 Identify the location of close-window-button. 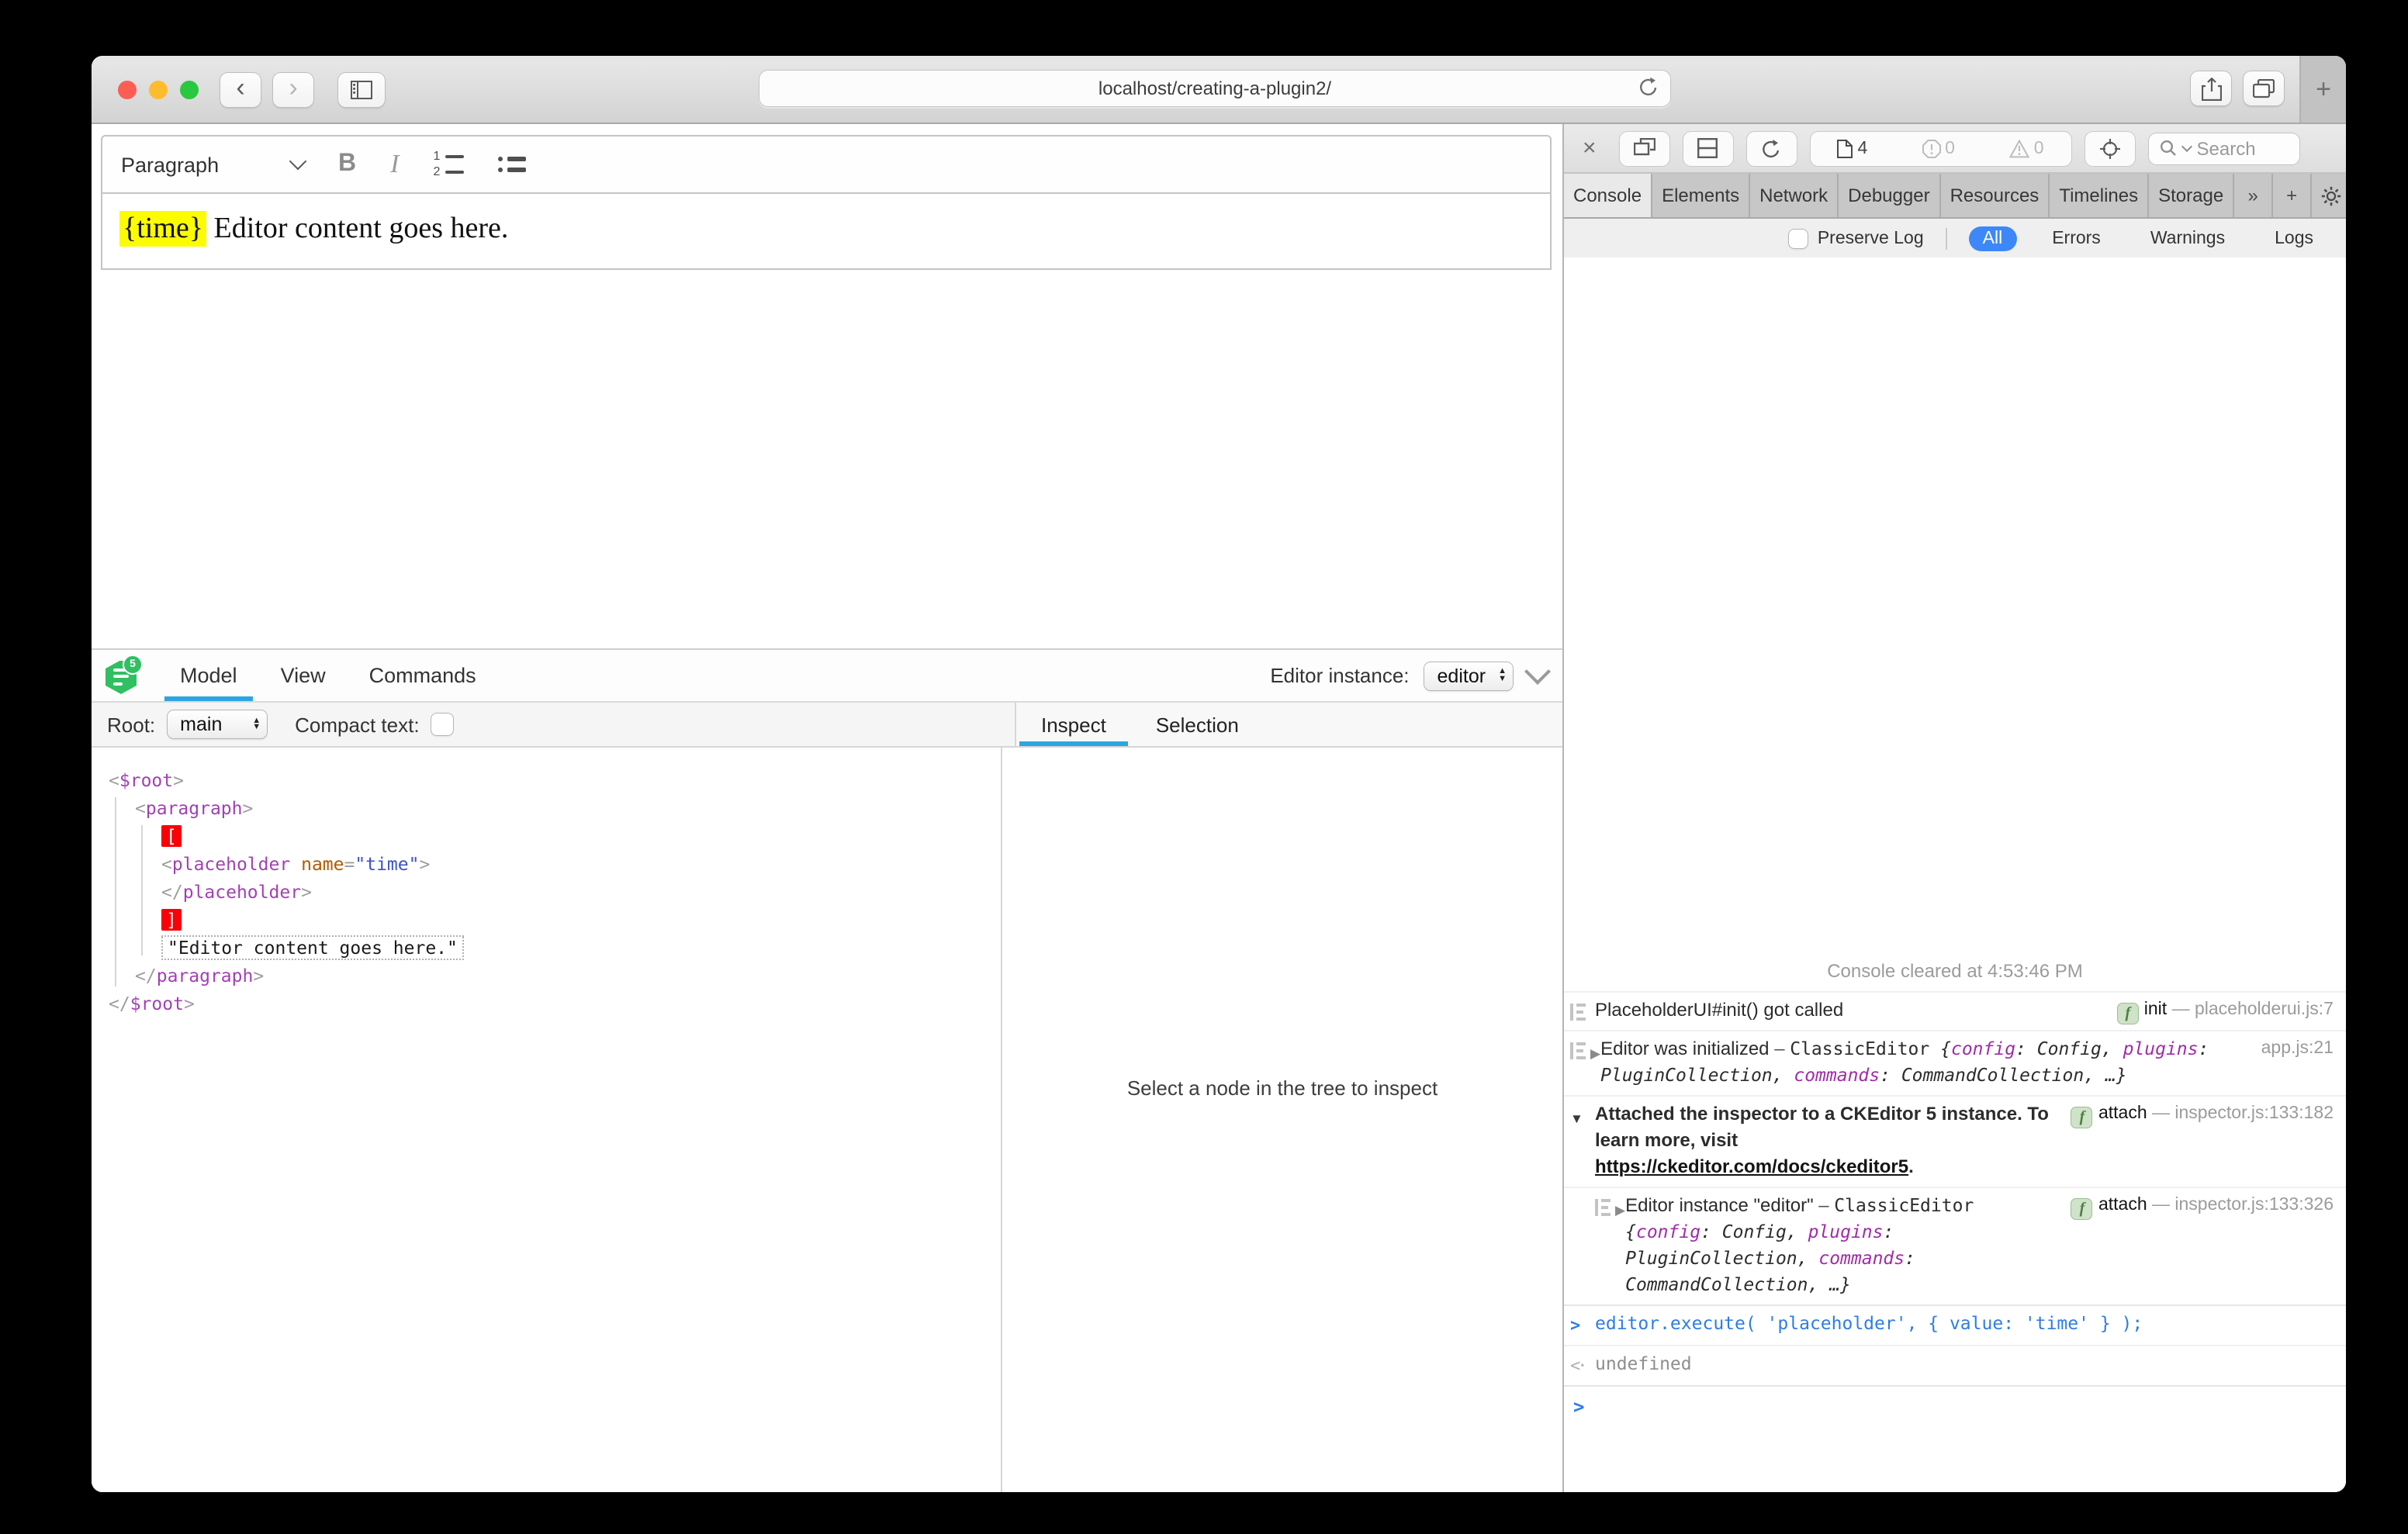
(128, 89).